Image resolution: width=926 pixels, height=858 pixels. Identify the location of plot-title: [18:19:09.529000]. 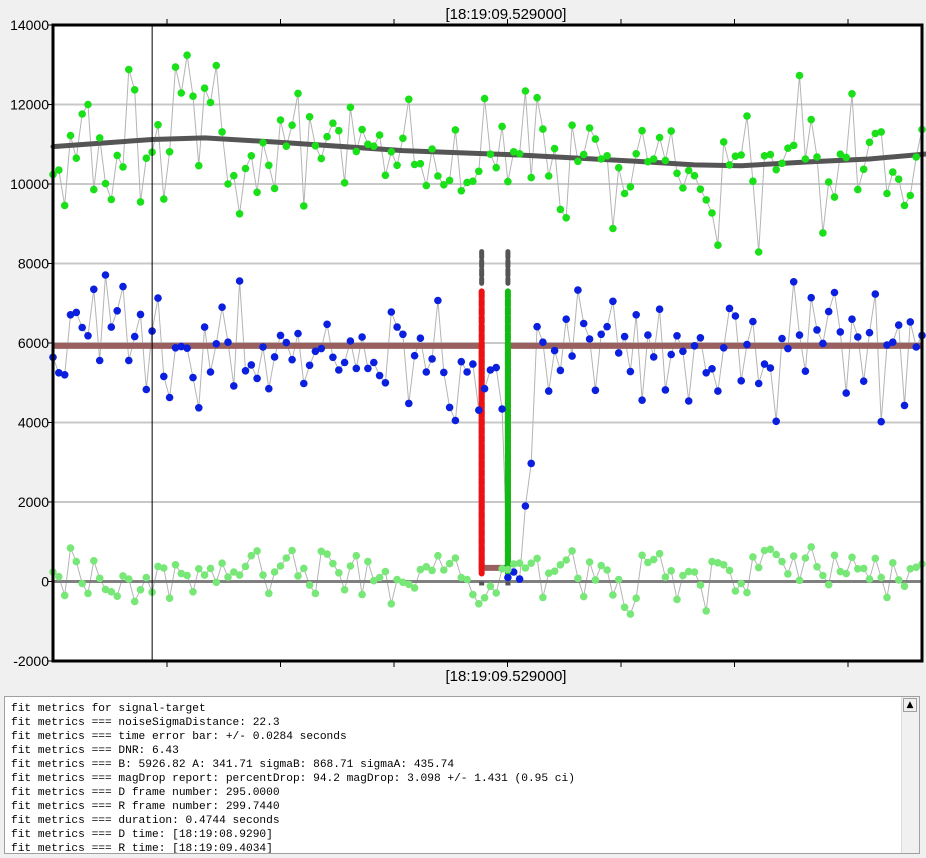
(506, 14).